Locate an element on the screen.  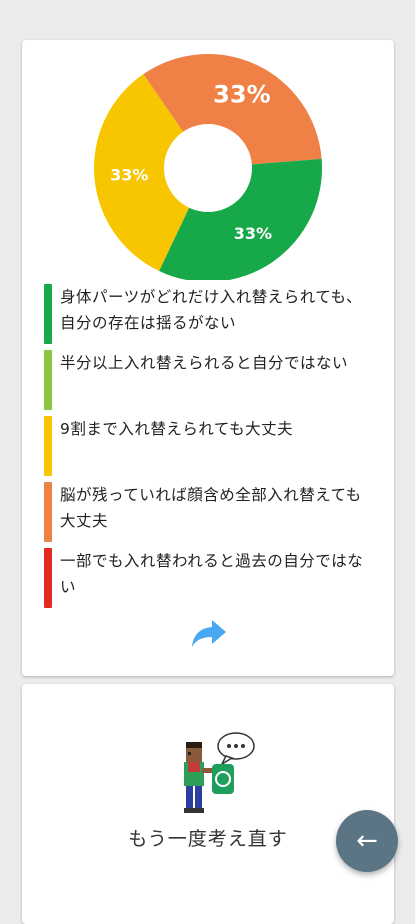
thinking-person-icon is located at coordinates (219, 772).